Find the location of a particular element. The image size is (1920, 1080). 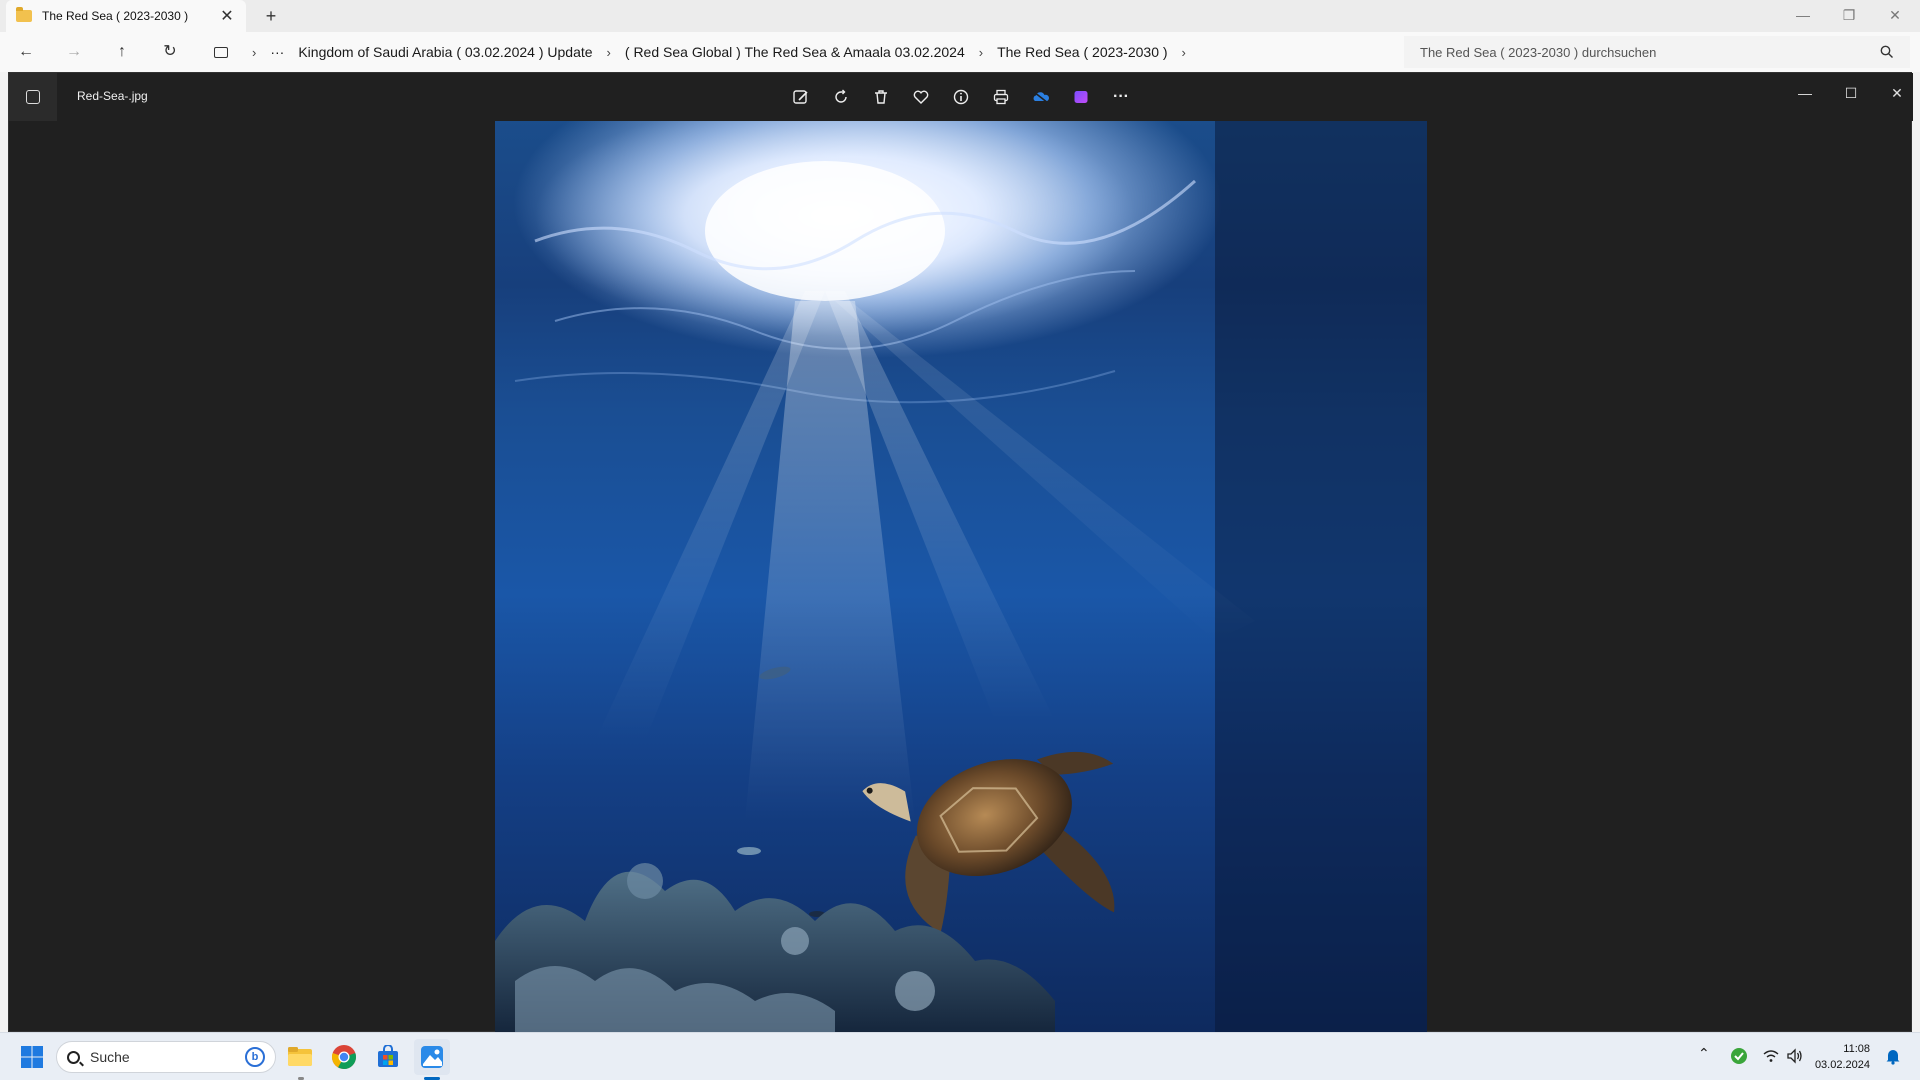

photos-title-bar: Red-Sea-.jpg ··· — ☐ ✕ is located at coordinates (961, 97).